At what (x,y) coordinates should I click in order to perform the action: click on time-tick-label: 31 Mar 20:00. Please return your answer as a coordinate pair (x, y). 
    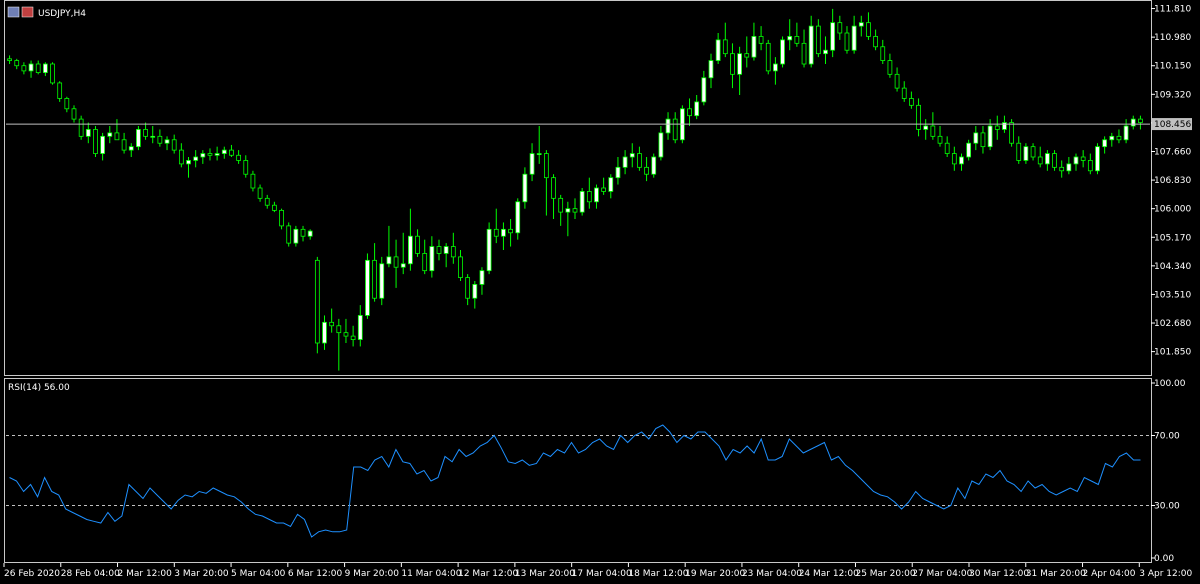
    Looking at the image, I should click on (1056, 574).